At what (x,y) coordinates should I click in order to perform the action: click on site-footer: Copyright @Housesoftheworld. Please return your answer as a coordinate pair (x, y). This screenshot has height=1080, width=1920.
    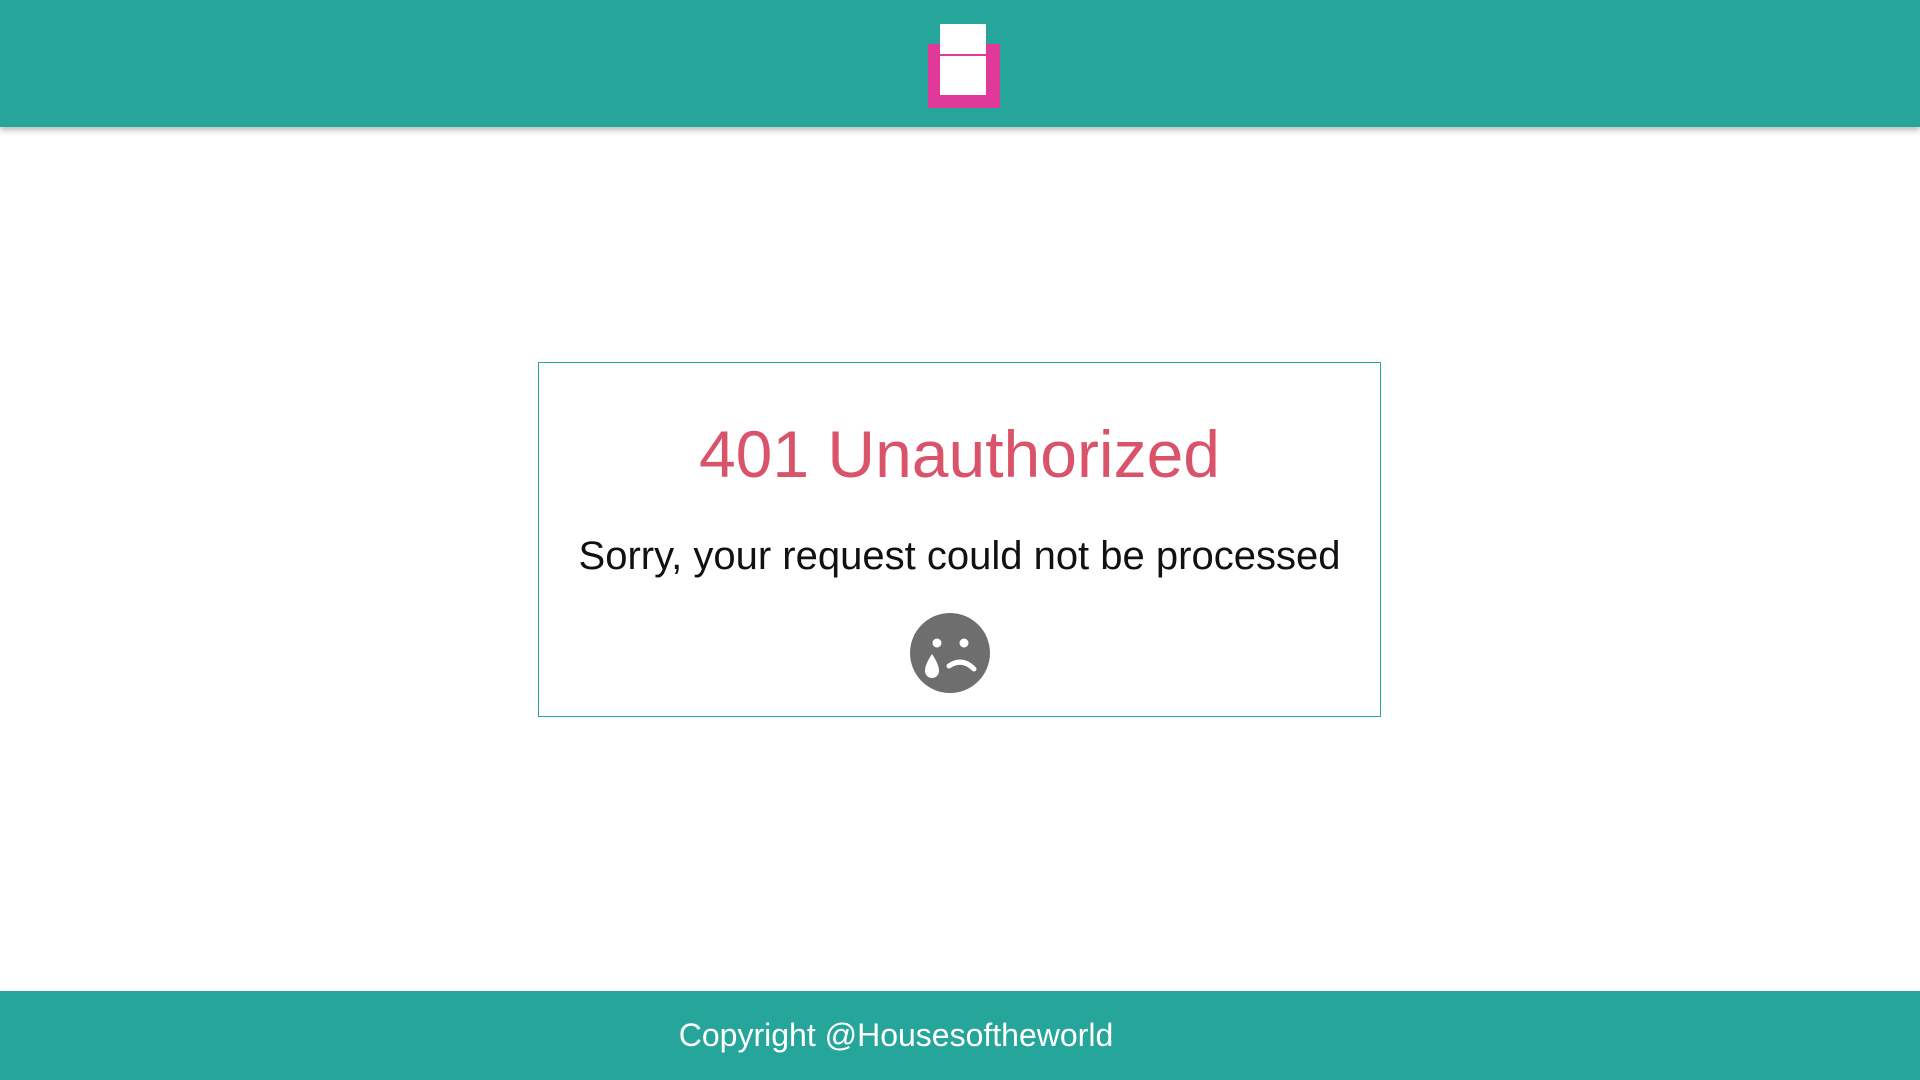
    Looking at the image, I should click on (960, 1035).